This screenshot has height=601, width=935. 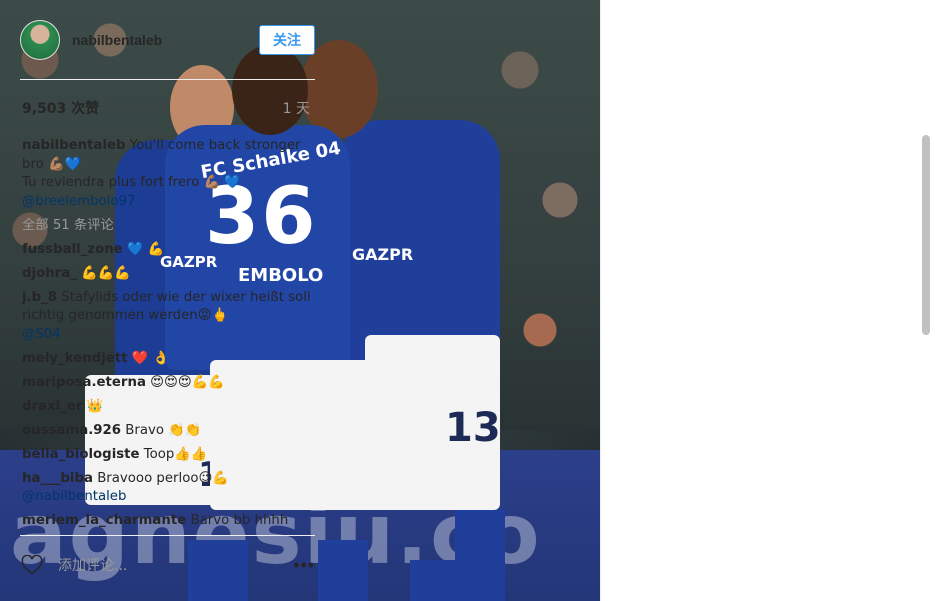 What do you see at coordinates (167, 535) in the screenshot?
I see `actions-divider` at bounding box center [167, 535].